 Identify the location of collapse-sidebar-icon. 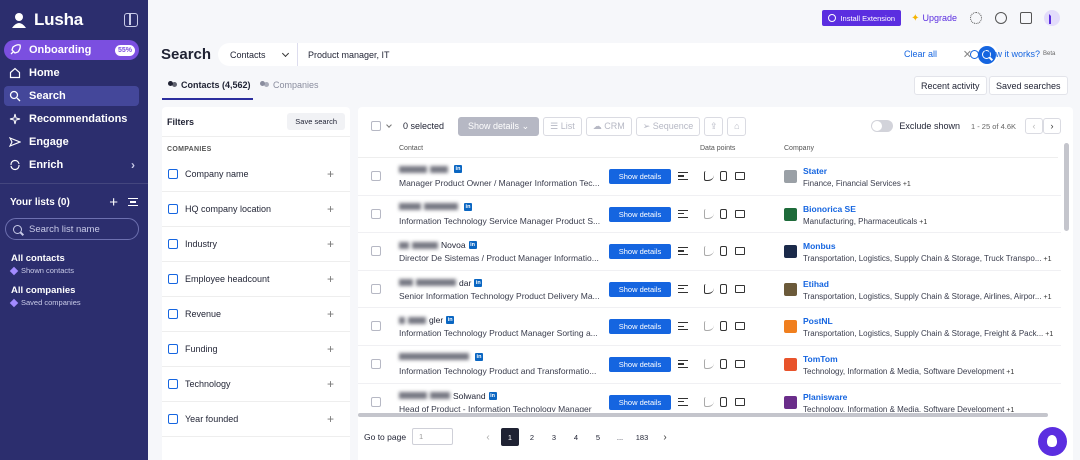
(131, 20).